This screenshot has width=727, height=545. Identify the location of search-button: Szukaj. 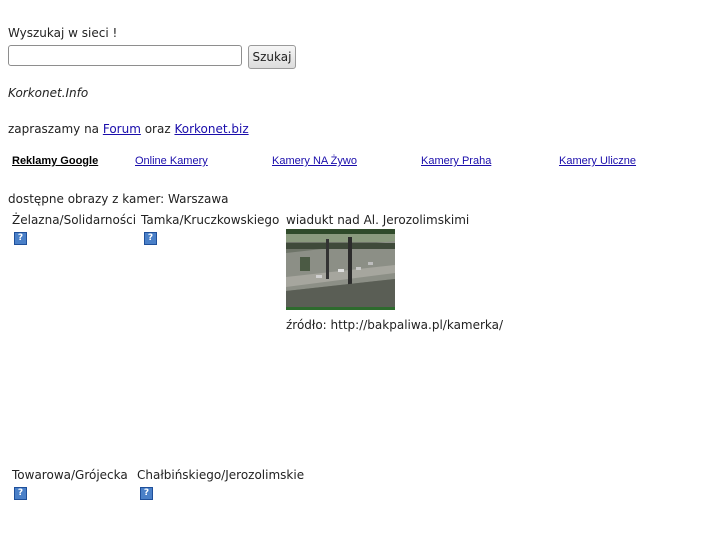
(272, 57).